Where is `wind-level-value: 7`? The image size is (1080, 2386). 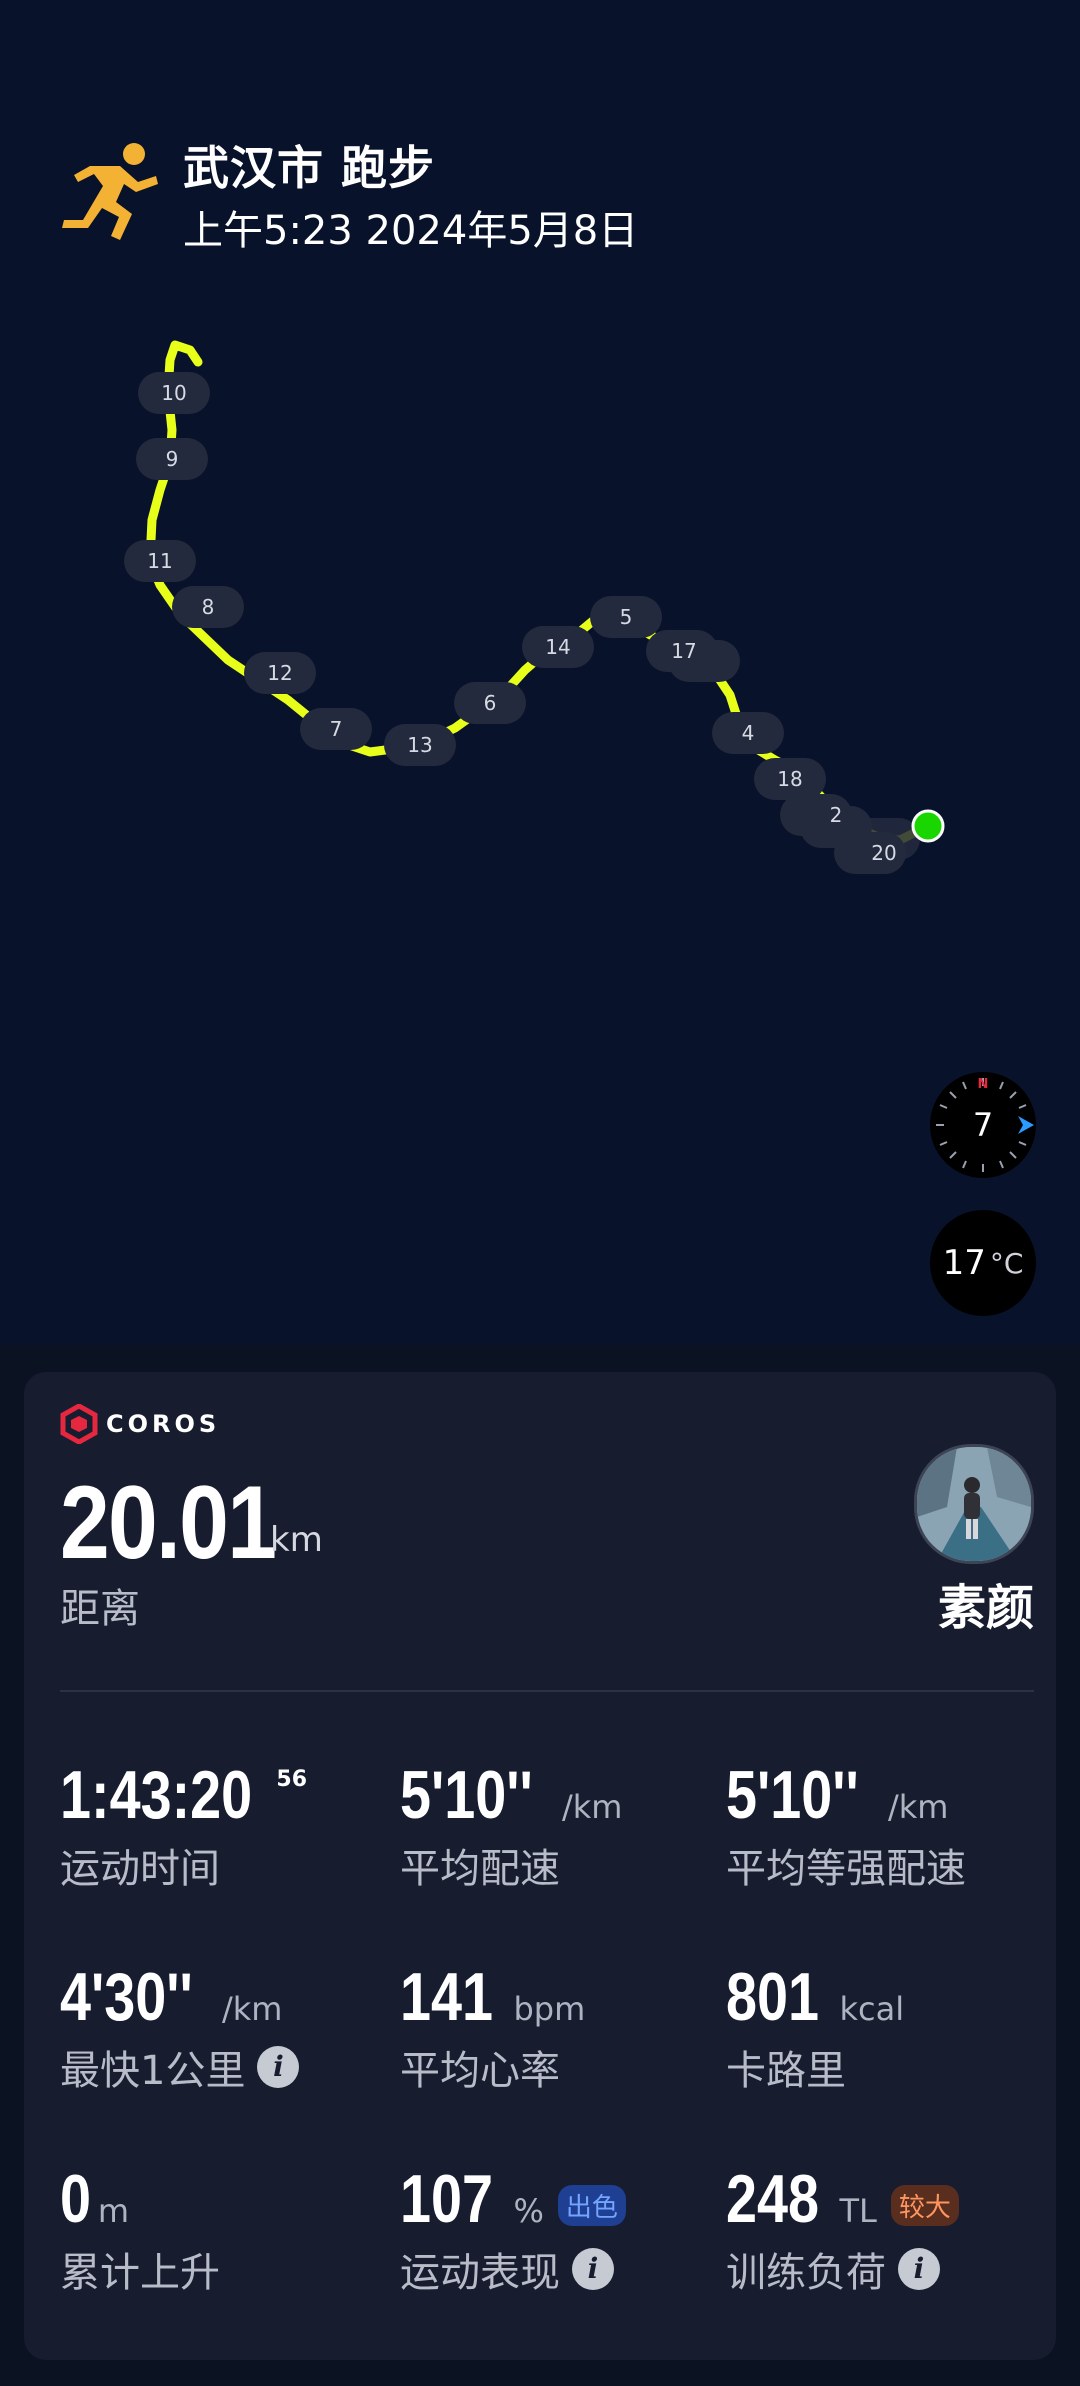
wind-level-value: 7 is located at coordinates (983, 1125).